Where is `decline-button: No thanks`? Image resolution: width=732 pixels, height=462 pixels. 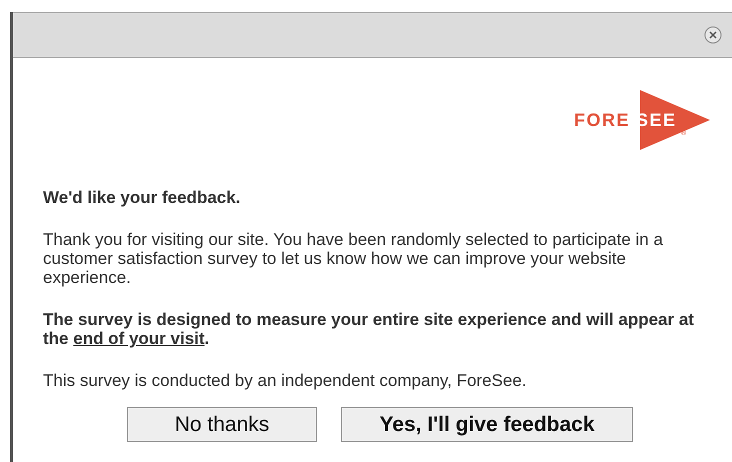 decline-button: No thanks is located at coordinates (222, 424).